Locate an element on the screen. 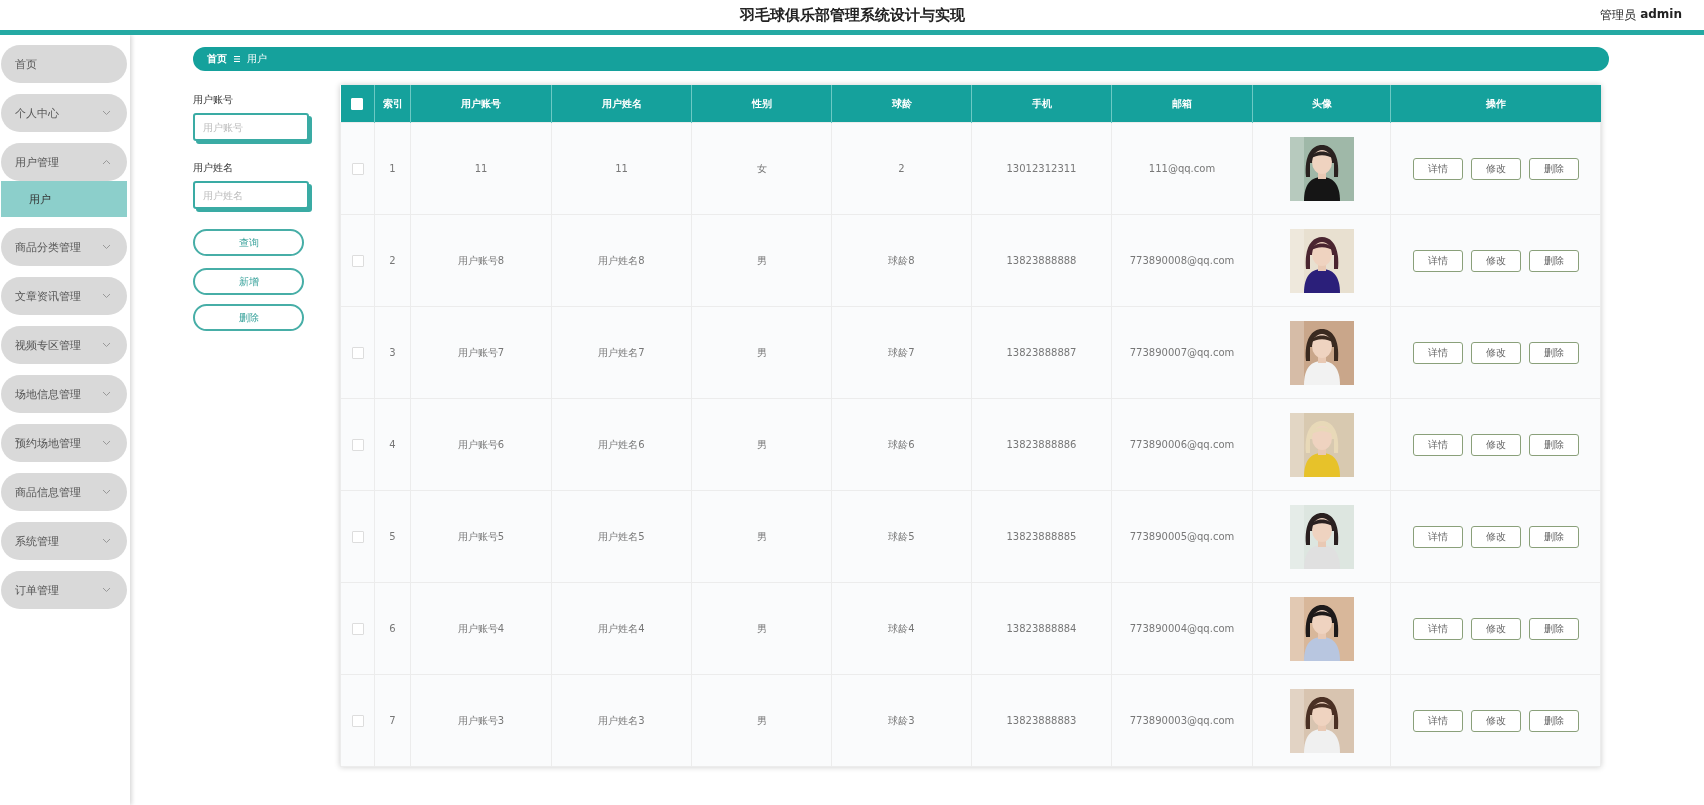 This screenshot has height=805, width=1704. form-button: 新增 is located at coordinates (248, 281).